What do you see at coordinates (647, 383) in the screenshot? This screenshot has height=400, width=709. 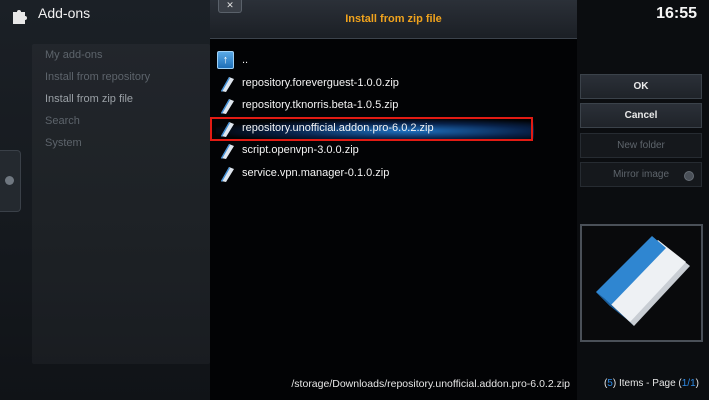 I see `items-text: ) Items - Page (` at bounding box center [647, 383].